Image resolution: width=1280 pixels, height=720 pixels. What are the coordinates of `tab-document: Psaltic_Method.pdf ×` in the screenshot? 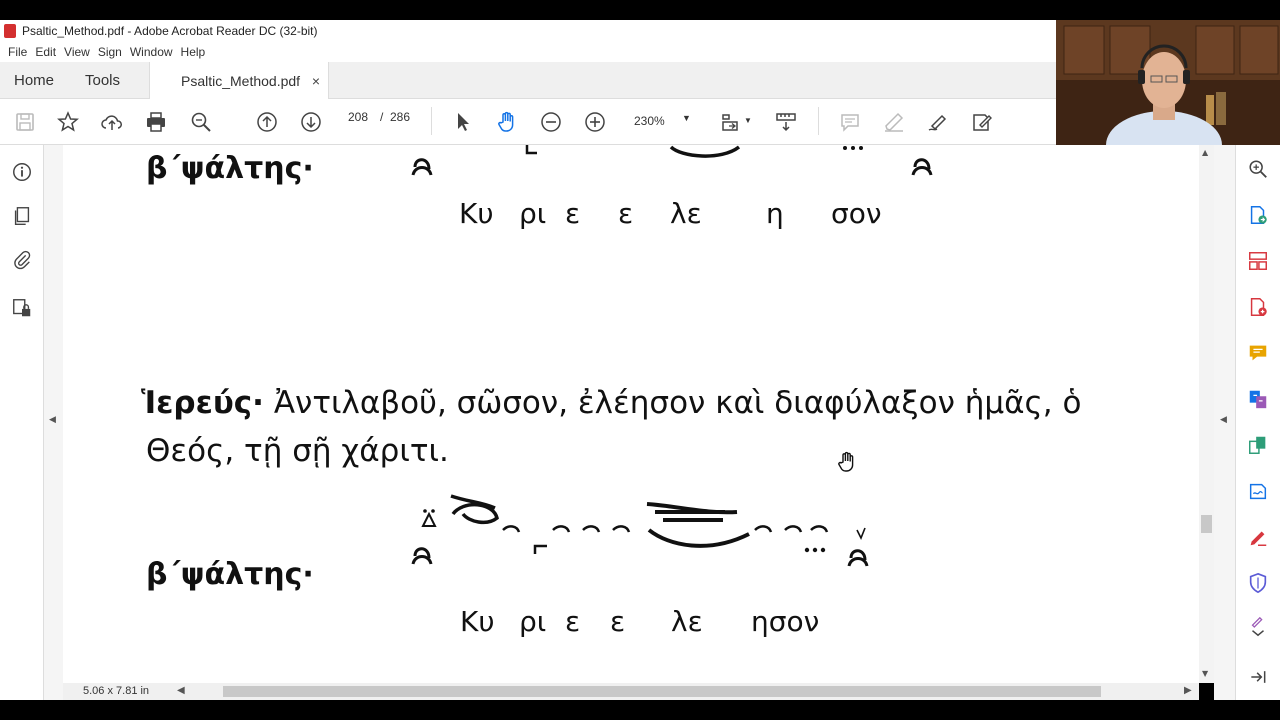 It's located at (239, 81).